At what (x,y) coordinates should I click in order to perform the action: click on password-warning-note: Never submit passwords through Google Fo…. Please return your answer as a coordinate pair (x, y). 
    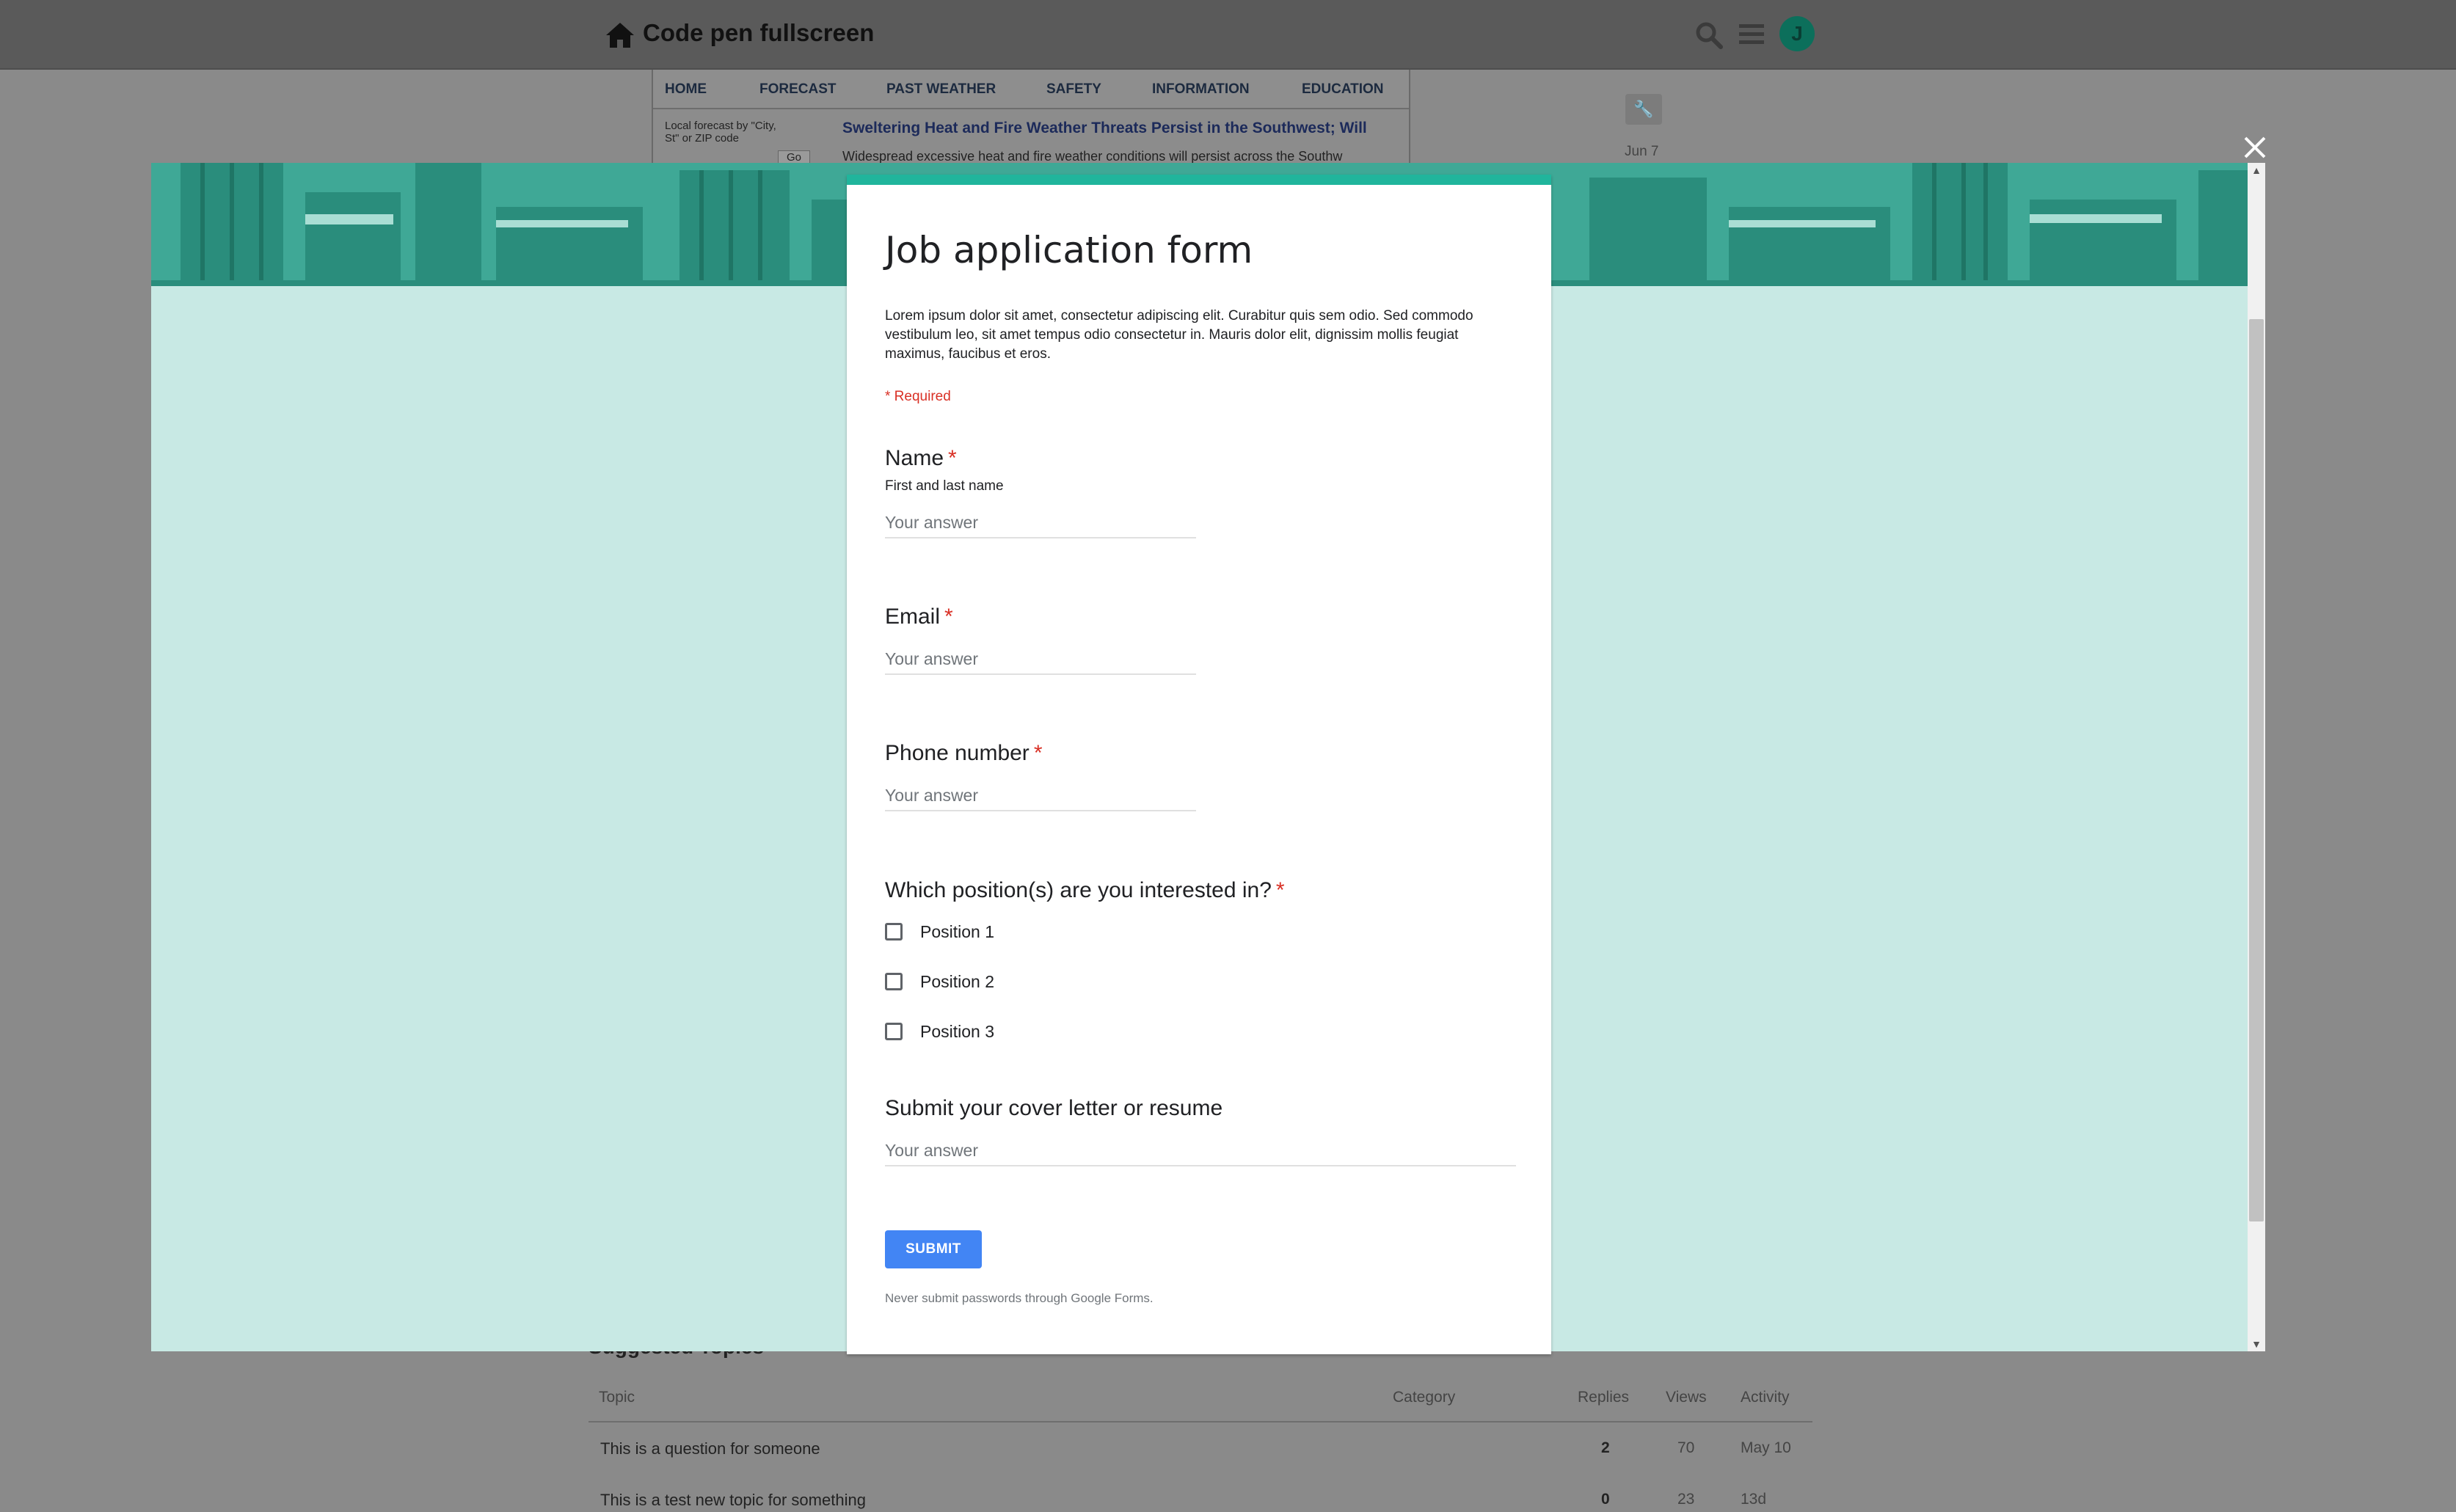
    Looking at the image, I should click on (1020, 1298).